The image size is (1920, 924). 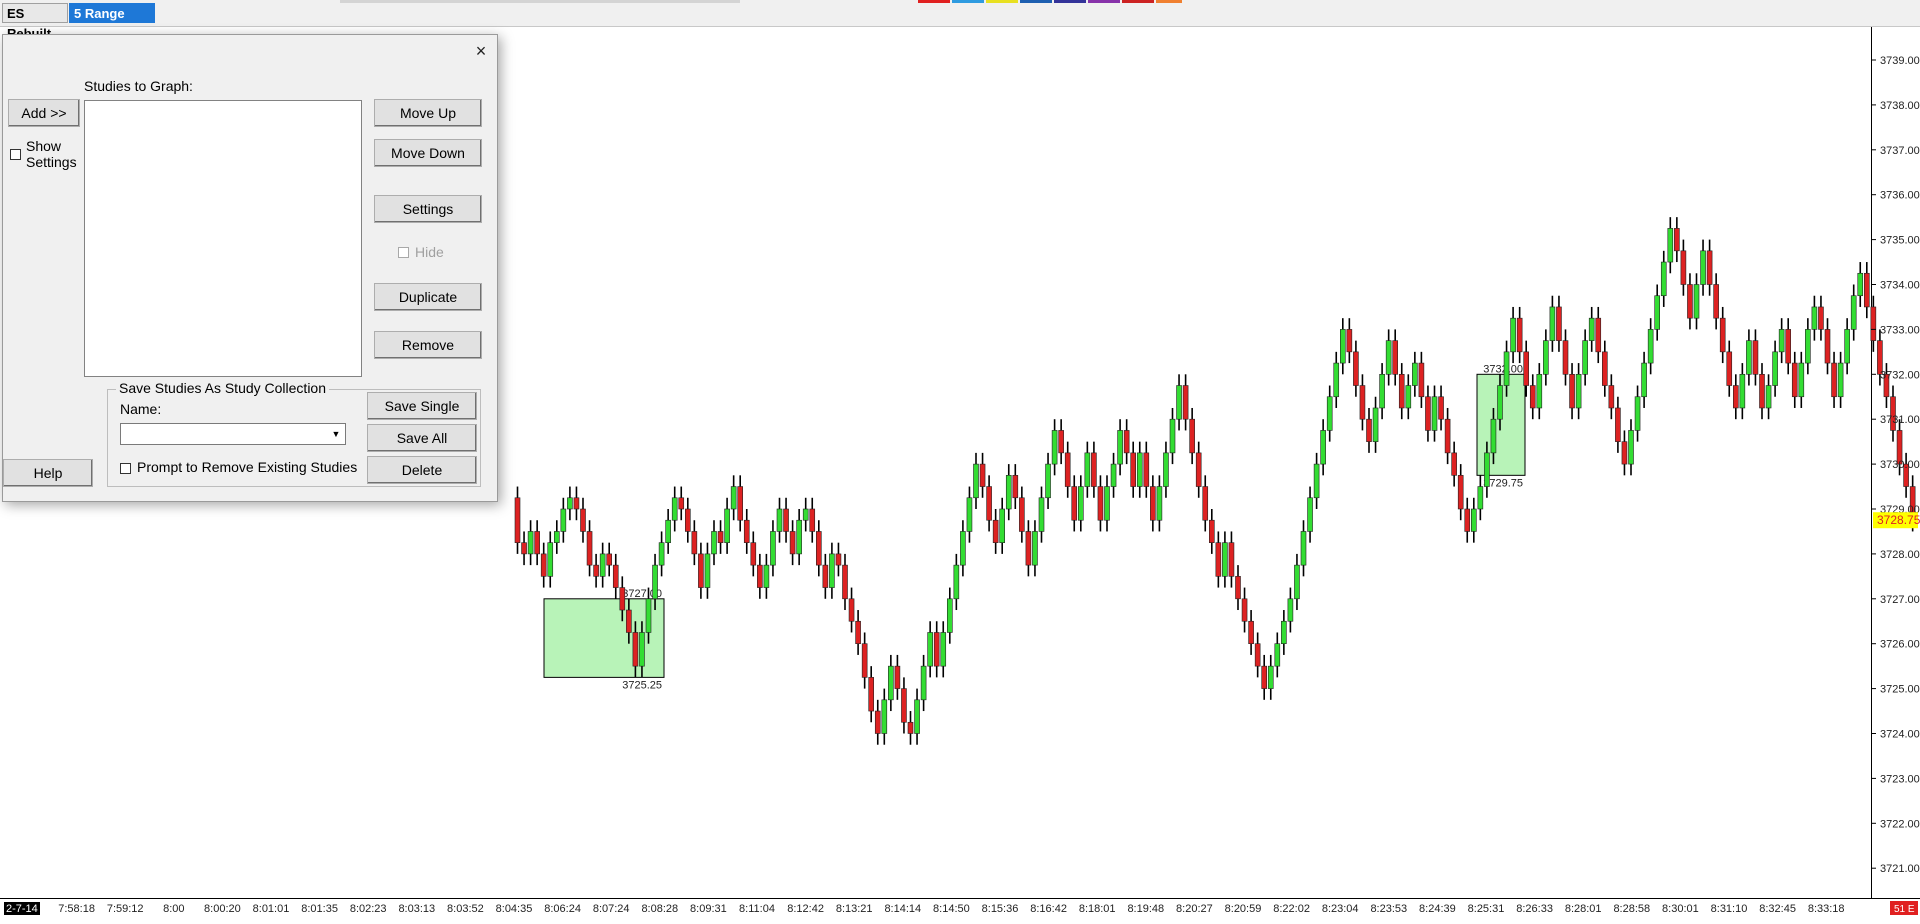 What do you see at coordinates (35, 22) in the screenshot?
I see `tab-chart-name: ES Rebuilt` at bounding box center [35, 22].